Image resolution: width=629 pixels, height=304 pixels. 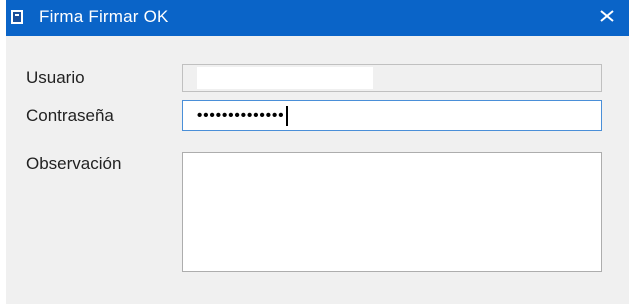 I want to click on user-value, so click(x=285, y=78).